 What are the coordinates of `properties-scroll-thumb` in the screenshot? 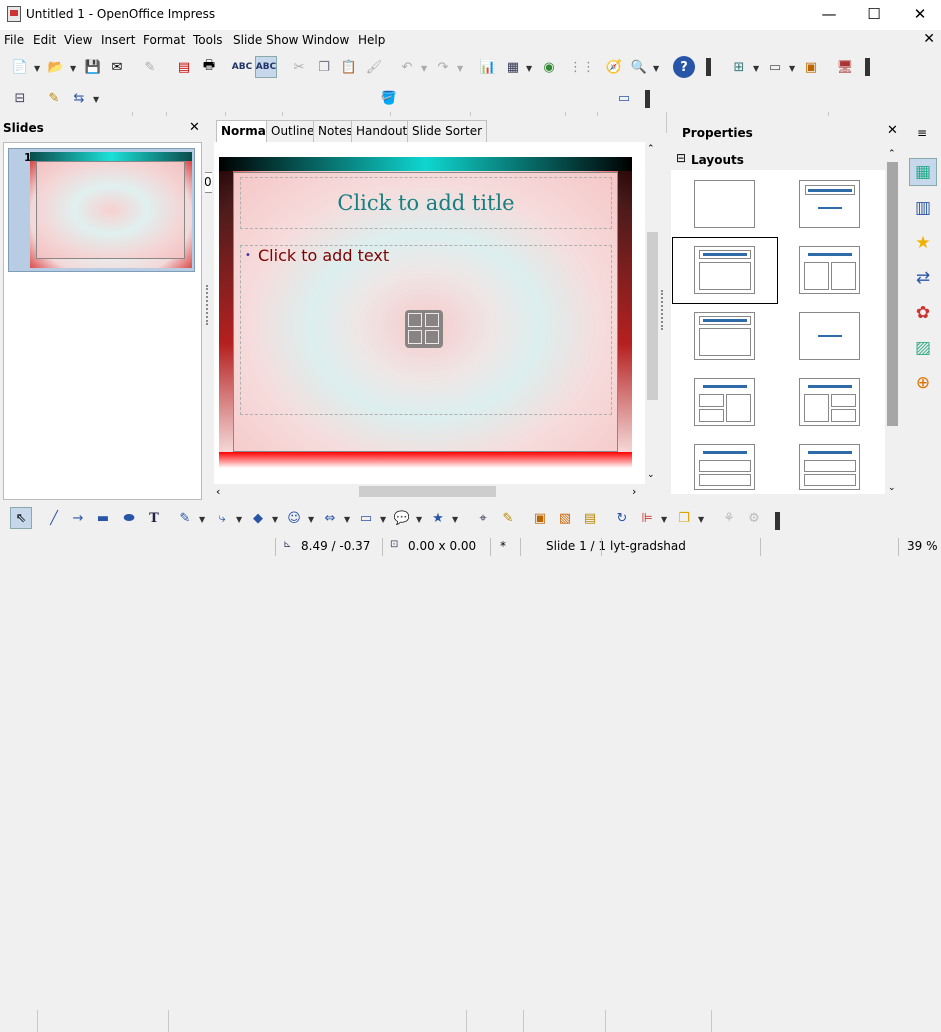 It's located at (892, 294).